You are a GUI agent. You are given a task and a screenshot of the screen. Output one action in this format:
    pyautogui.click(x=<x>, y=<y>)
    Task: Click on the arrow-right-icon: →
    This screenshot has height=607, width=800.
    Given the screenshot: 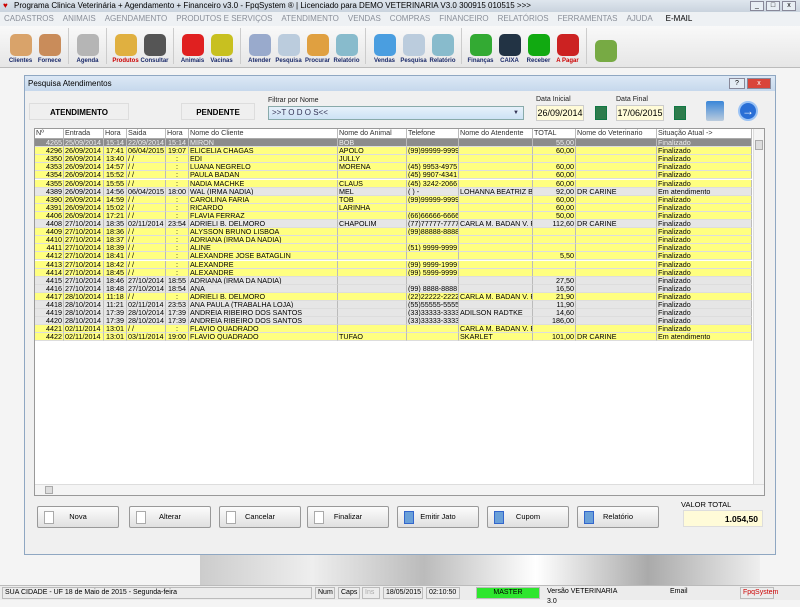 What is the action you would take?
    pyautogui.click(x=748, y=111)
    